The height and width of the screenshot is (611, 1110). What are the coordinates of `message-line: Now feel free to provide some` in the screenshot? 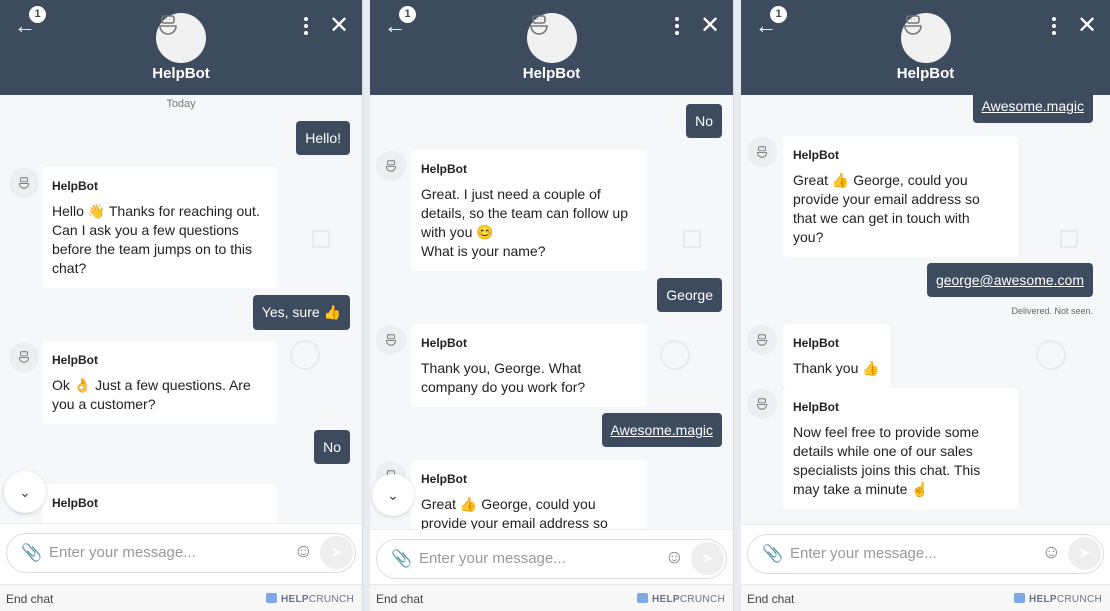 It's located at (886, 432).